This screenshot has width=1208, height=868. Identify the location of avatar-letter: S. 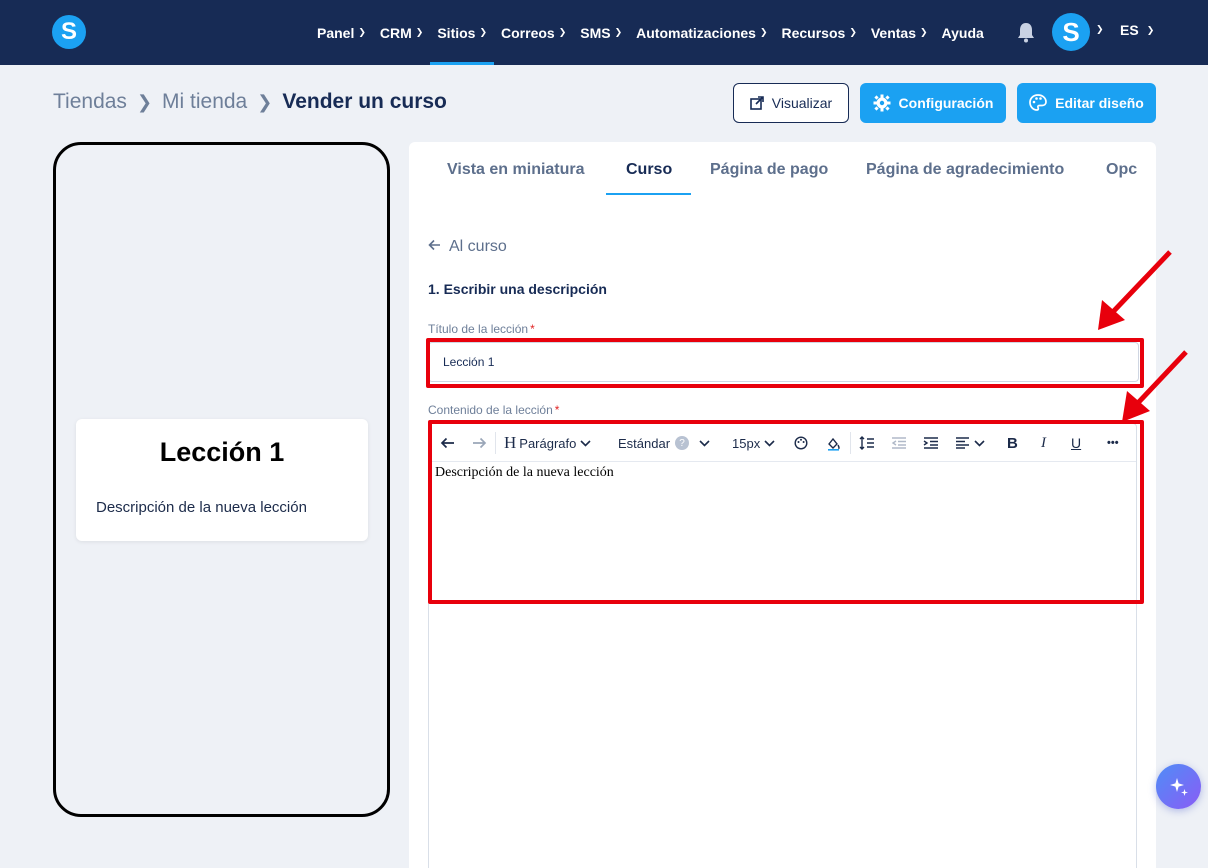
(1071, 31).